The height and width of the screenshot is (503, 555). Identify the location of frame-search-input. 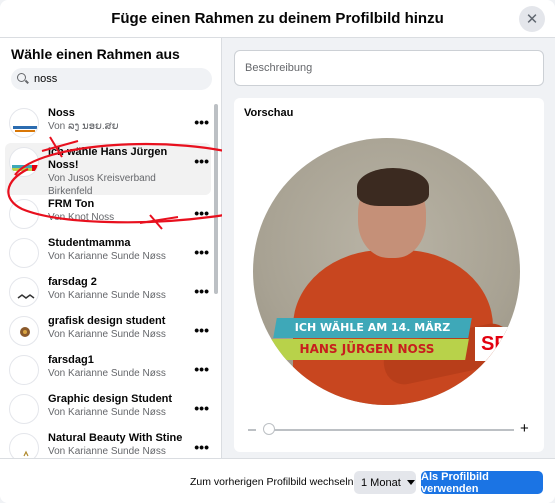
(119, 79).